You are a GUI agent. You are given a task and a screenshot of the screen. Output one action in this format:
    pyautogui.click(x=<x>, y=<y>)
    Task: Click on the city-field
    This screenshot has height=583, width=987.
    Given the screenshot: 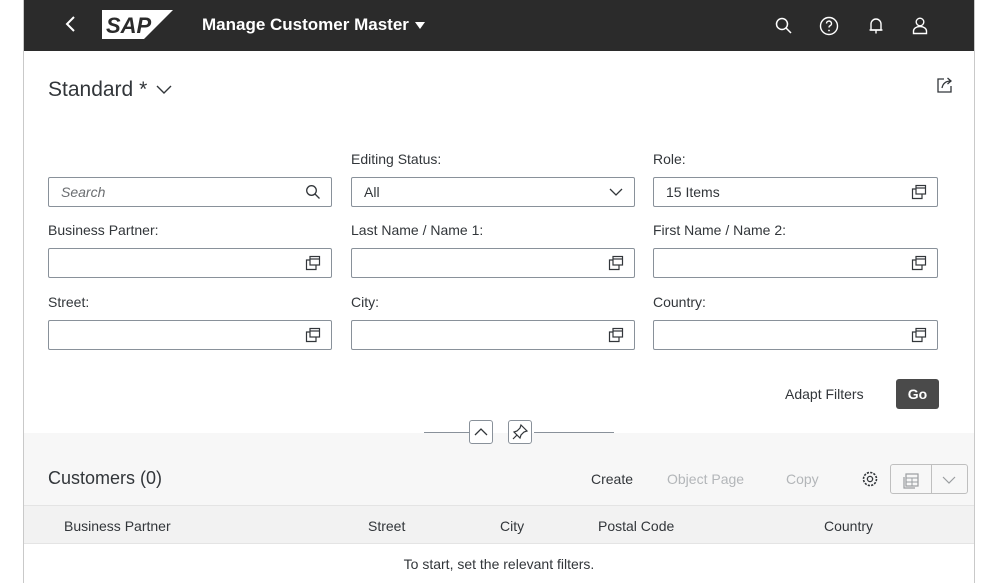 What is the action you would take?
    pyautogui.click(x=493, y=335)
    